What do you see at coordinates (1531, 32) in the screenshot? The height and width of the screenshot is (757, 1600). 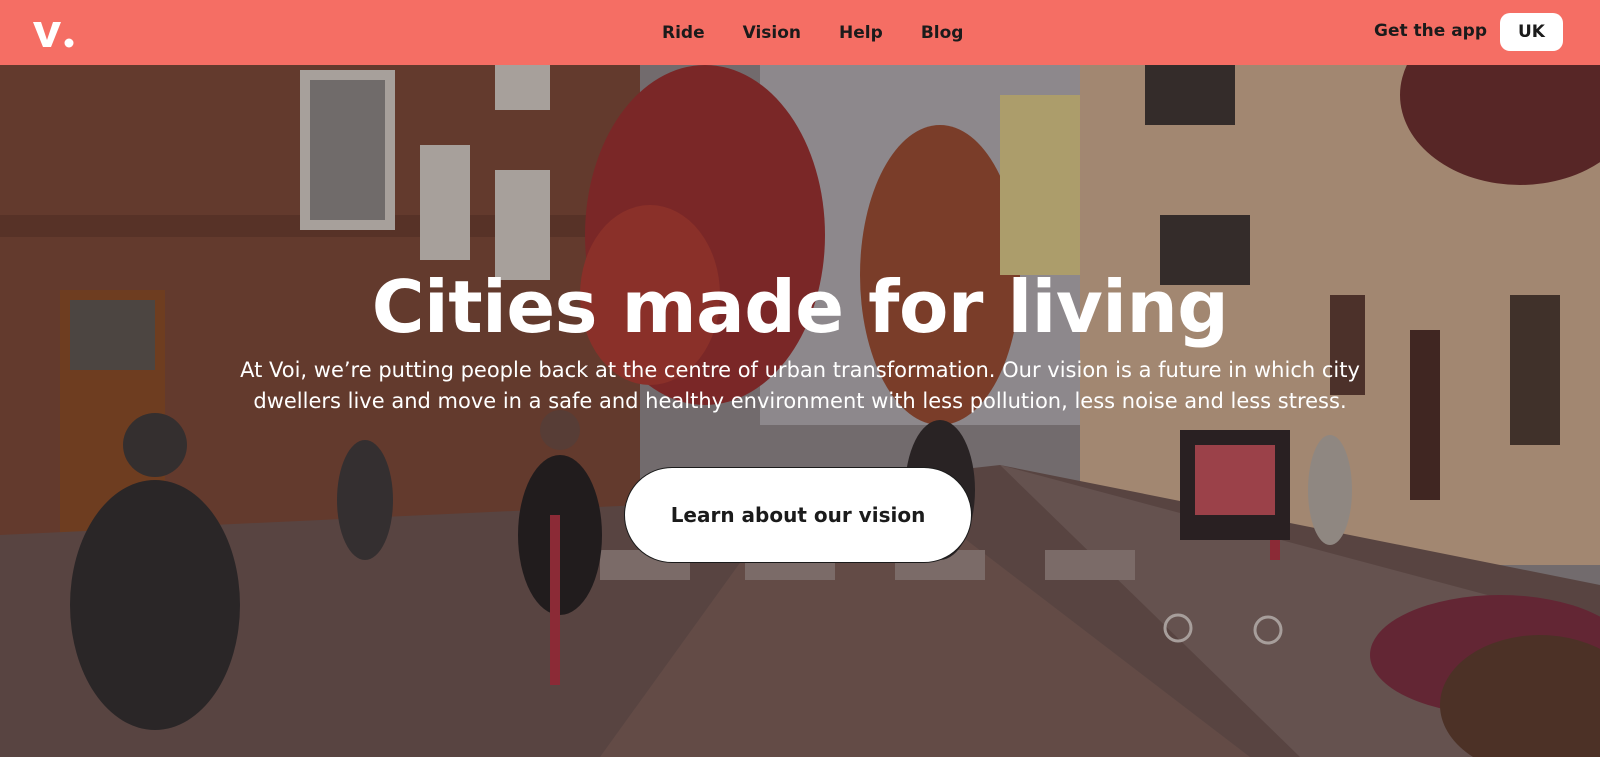 I see `region-selector-button: UK` at bounding box center [1531, 32].